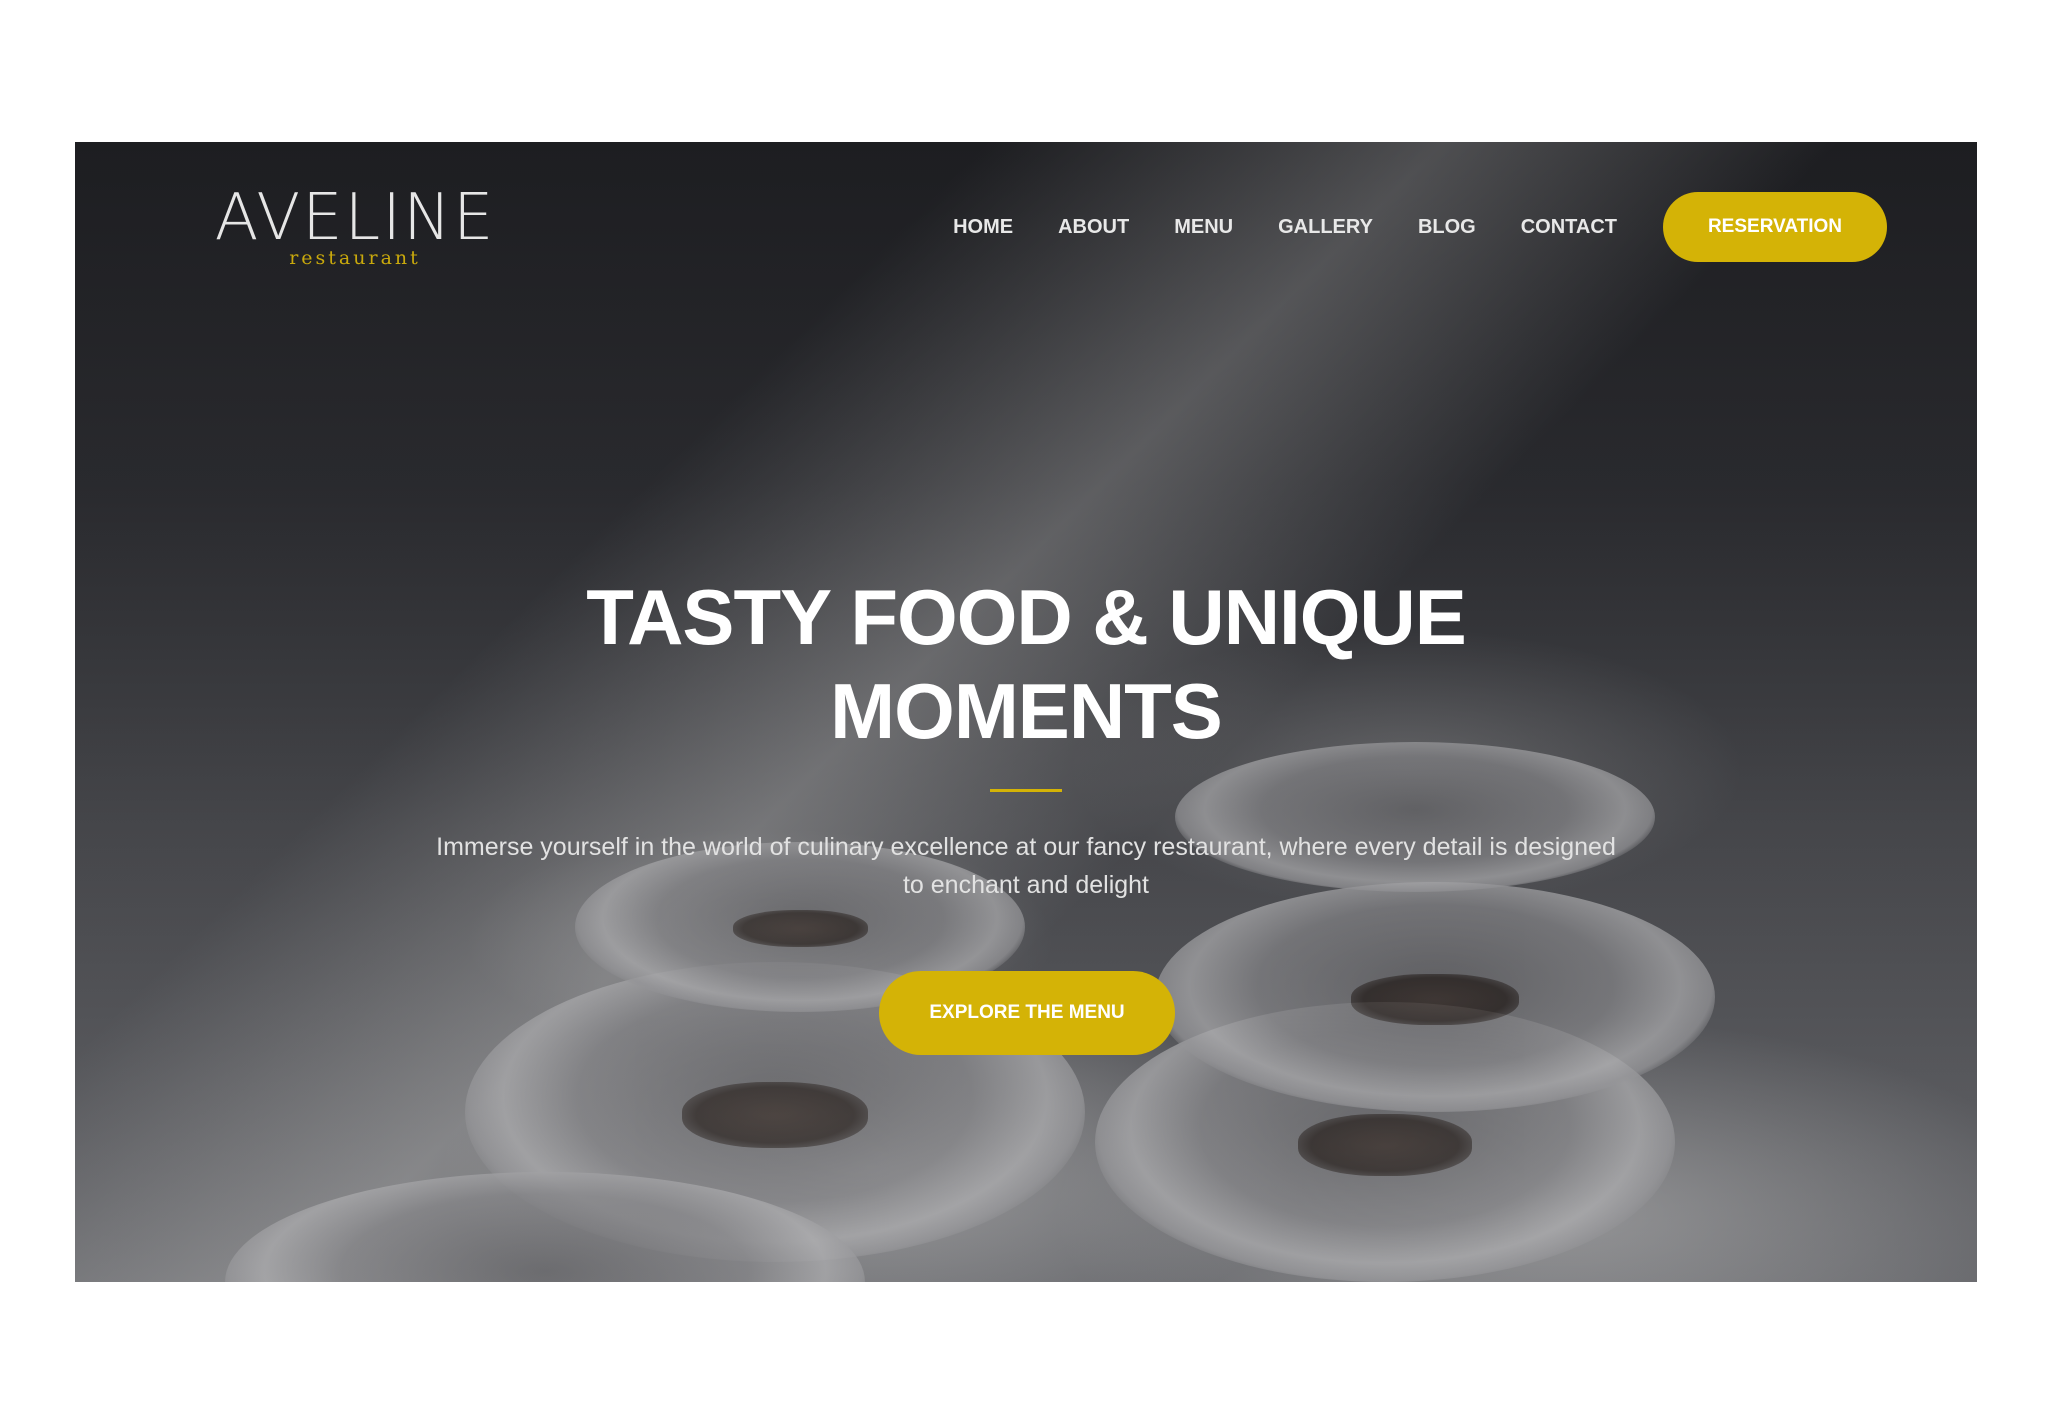 This screenshot has height=1421, width=2048. What do you see at coordinates (1093, 227) in the screenshot?
I see `nav-item-about: ABOUT` at bounding box center [1093, 227].